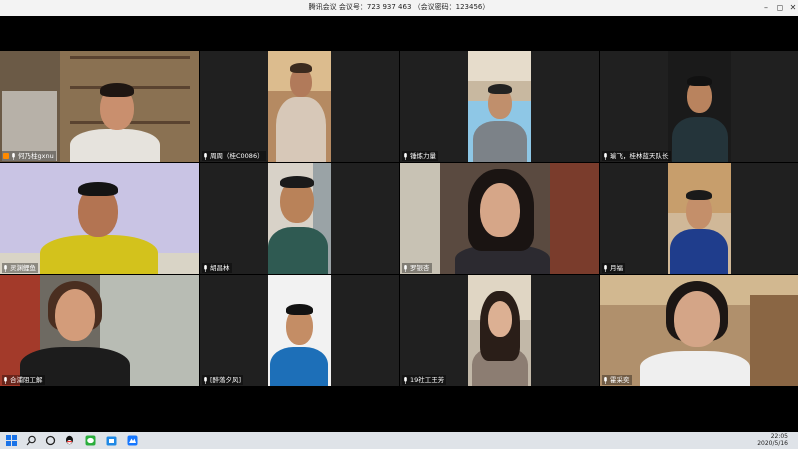  I want to click on participant-tile: [醉落夕风], so click(299, 330).